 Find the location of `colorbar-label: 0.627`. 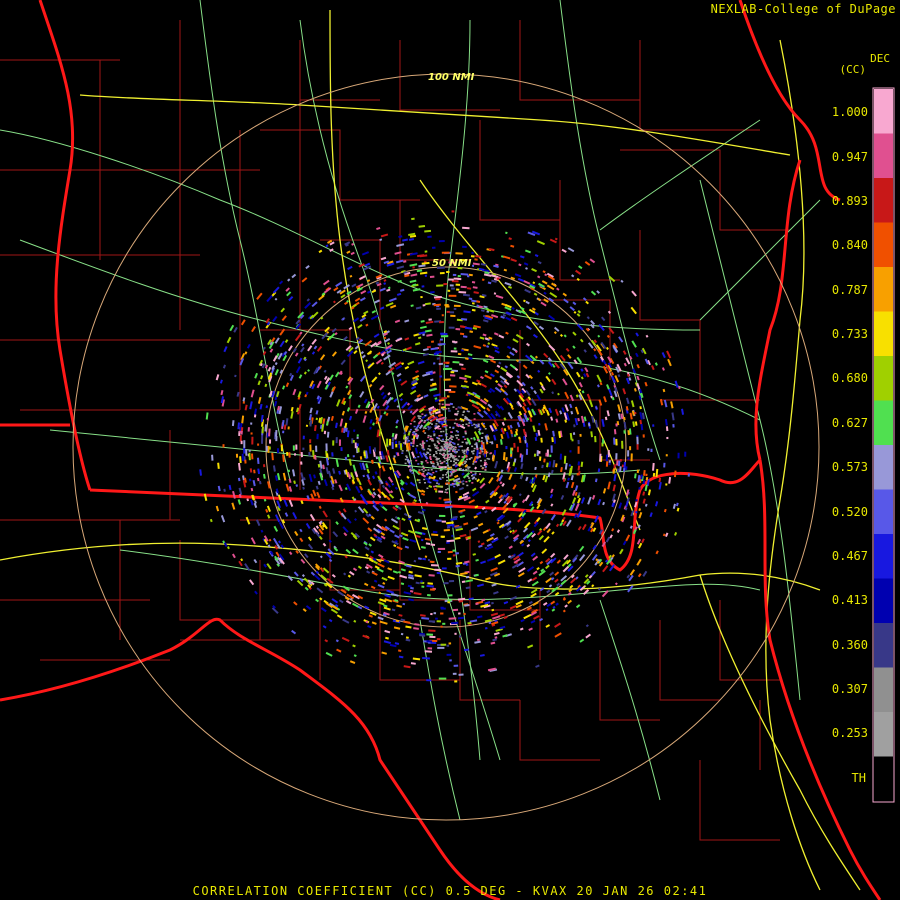

colorbar-label: 0.627 is located at coordinates (849, 423).